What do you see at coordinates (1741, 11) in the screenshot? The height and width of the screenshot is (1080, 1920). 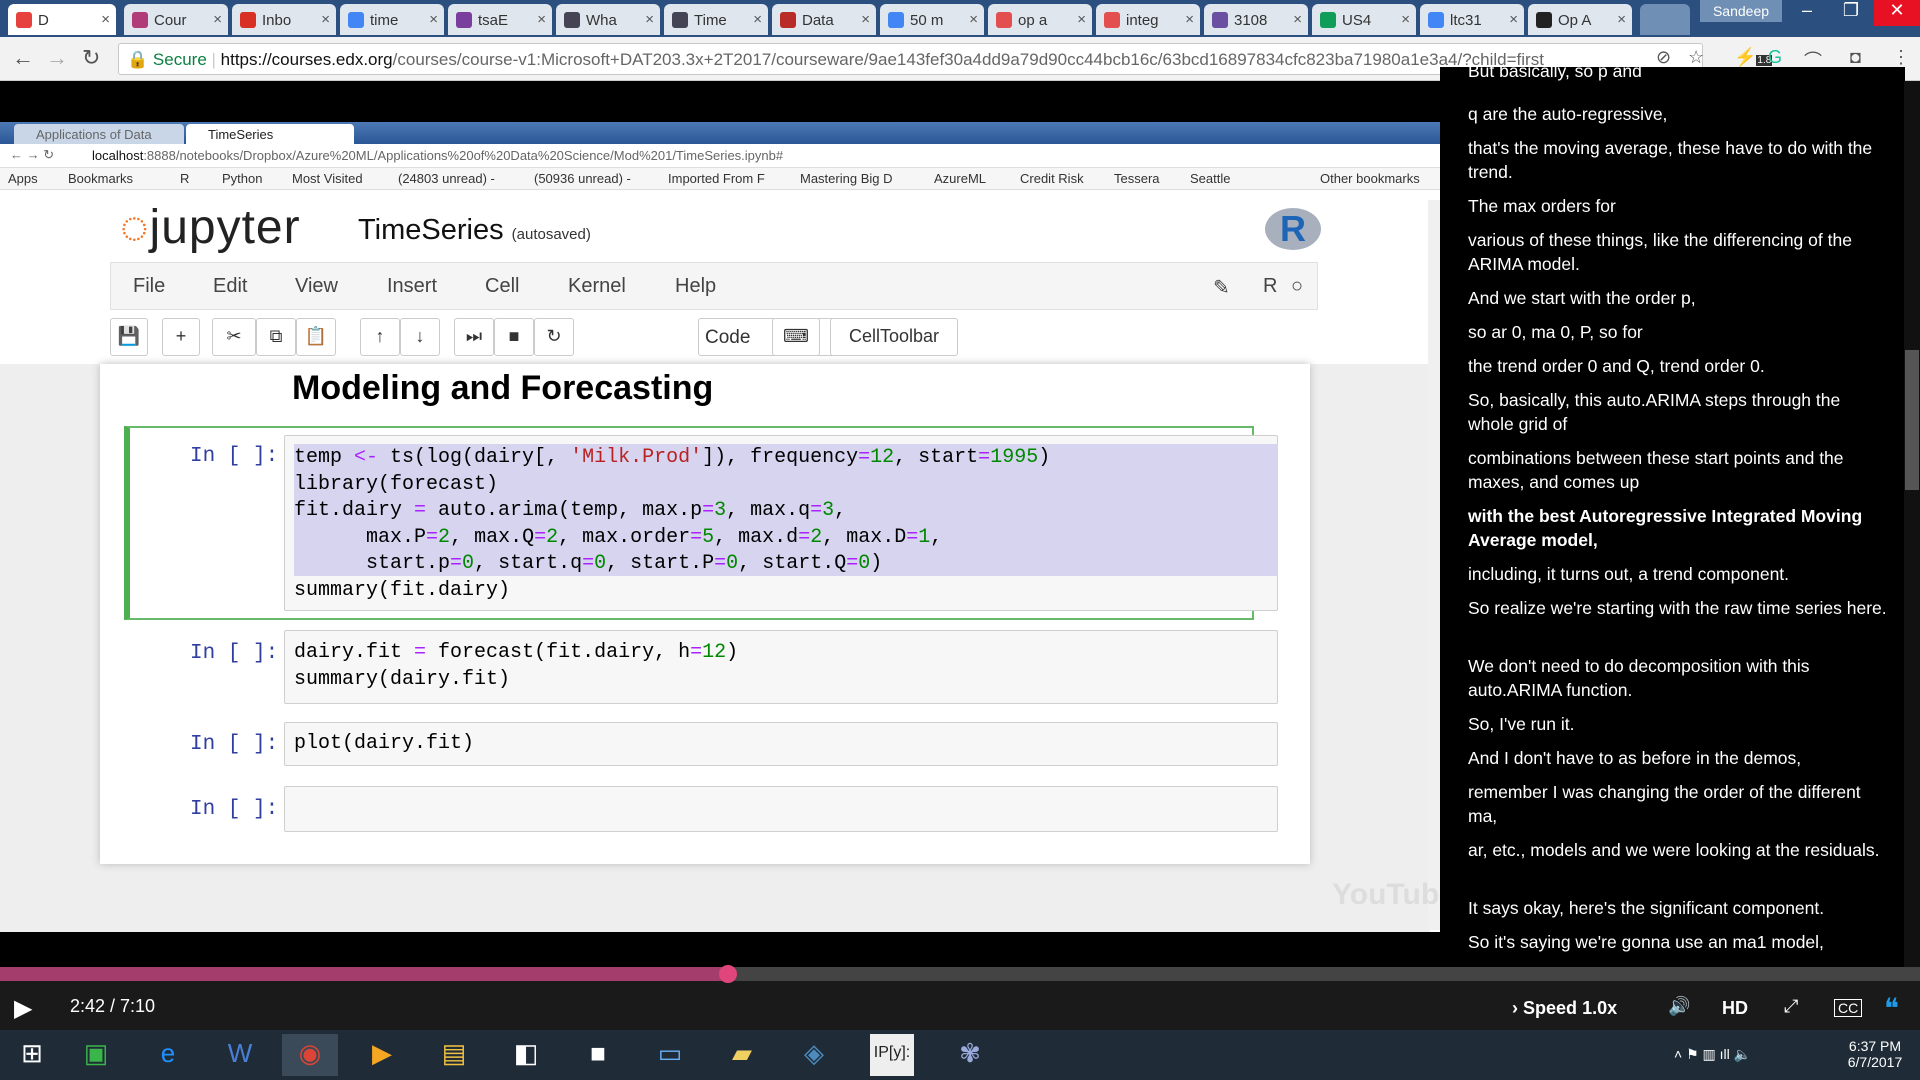 I see `profile-button: Sandeep` at bounding box center [1741, 11].